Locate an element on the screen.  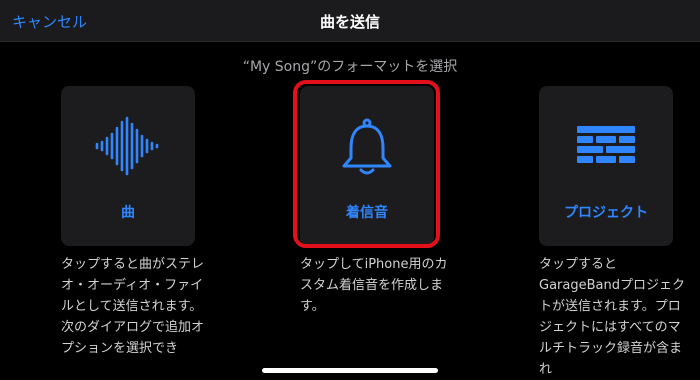
brick-wall-icon is located at coordinates (606, 144).